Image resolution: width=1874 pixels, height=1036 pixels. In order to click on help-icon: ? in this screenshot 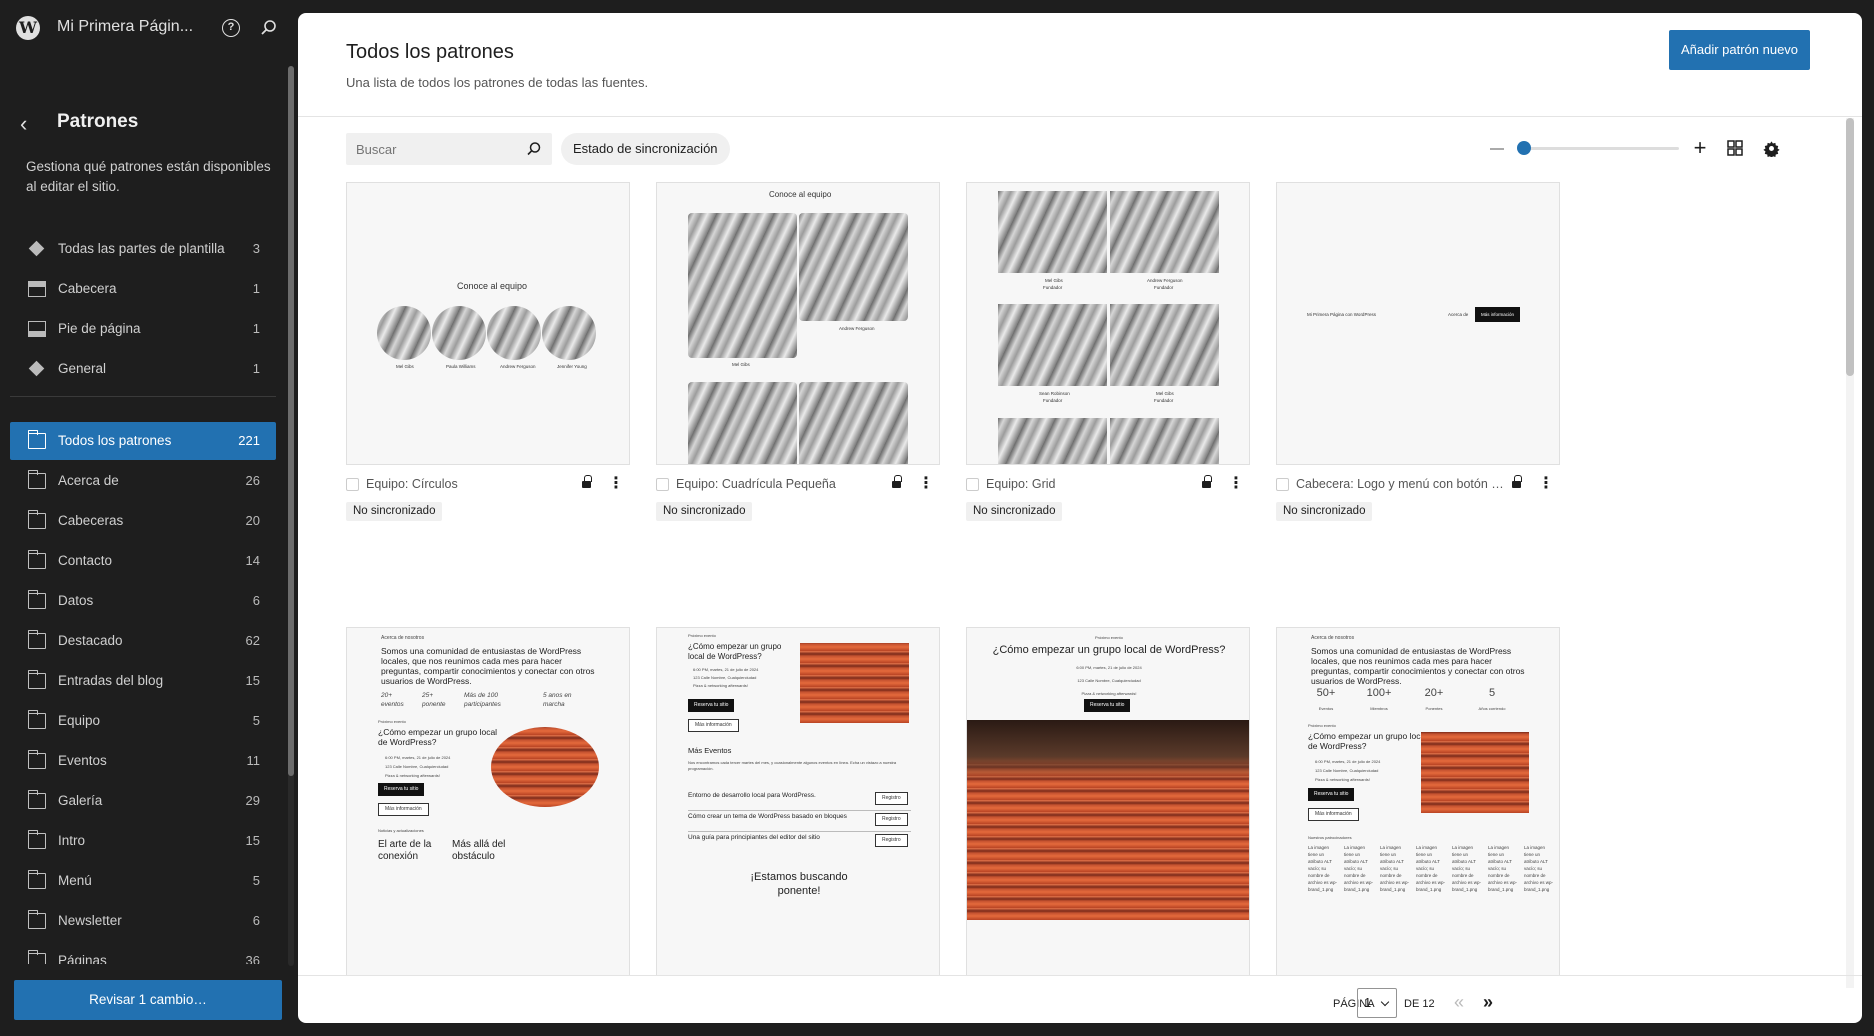, I will do `click(231, 28)`.